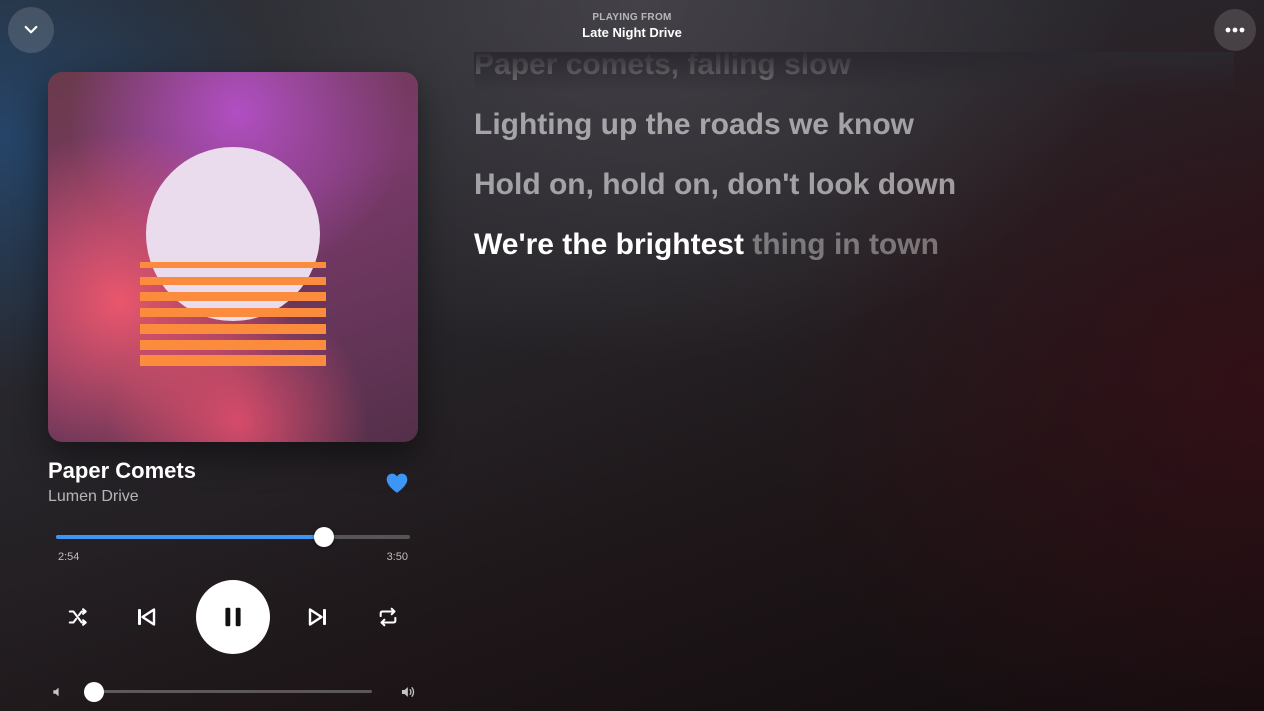 Image resolution: width=1264 pixels, height=711 pixels. I want to click on next-track-button, so click(318, 617).